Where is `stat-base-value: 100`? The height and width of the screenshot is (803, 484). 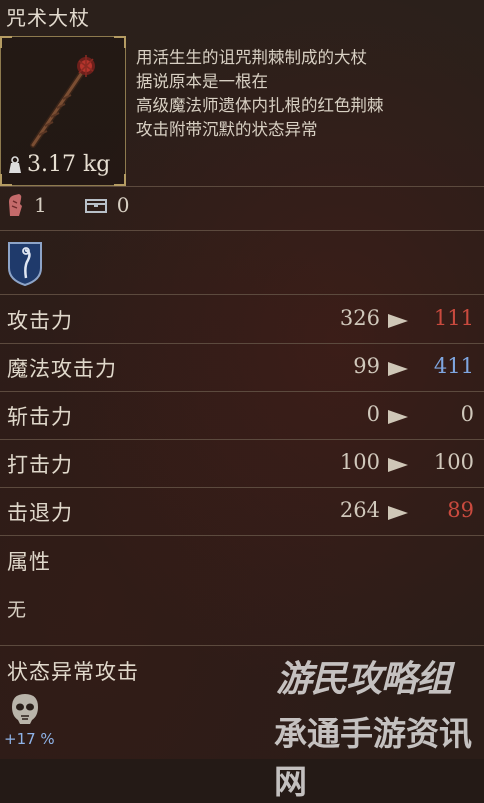
stat-base-value: 100 is located at coordinates (359, 462).